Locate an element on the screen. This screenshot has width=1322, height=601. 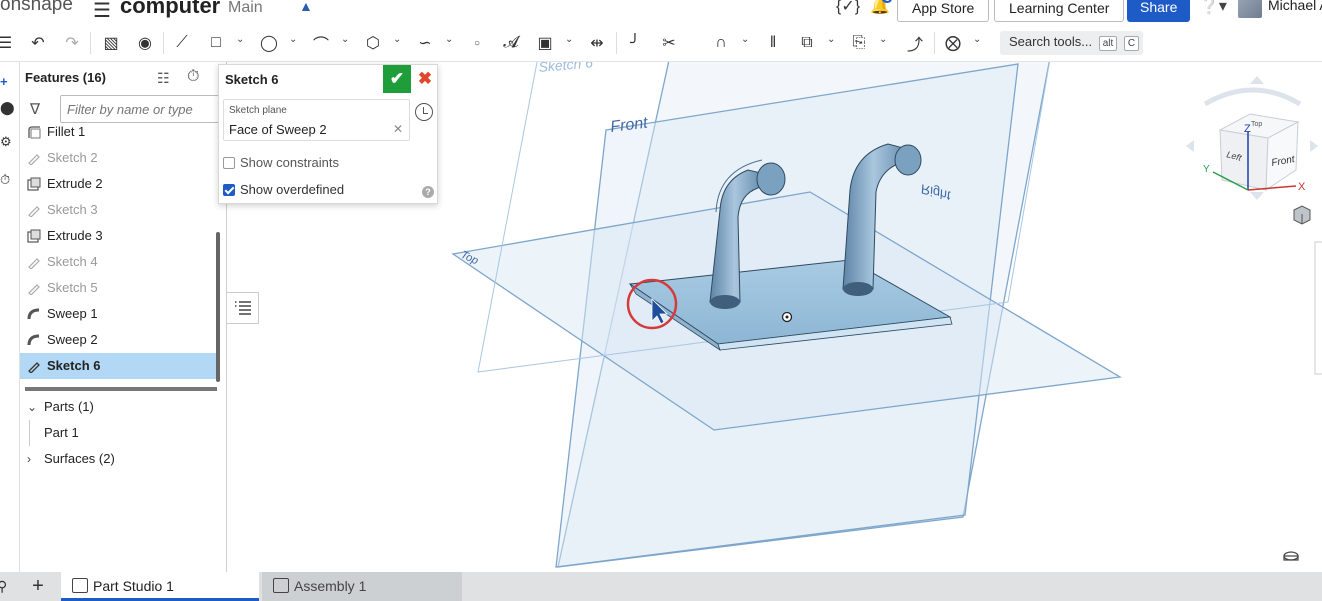
history-icon: ⏱ is located at coordinates (7, 180).